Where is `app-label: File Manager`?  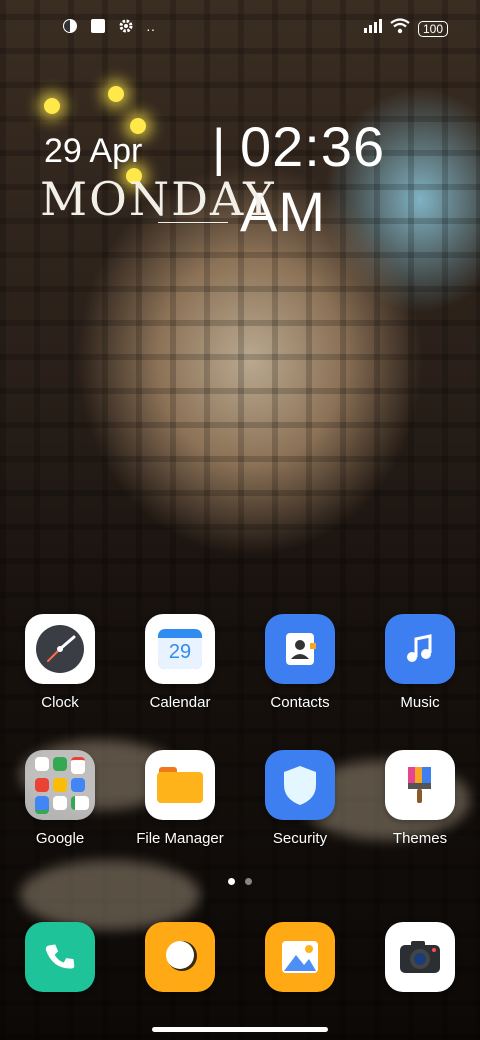
app-label: File Manager is located at coordinates (180, 838).